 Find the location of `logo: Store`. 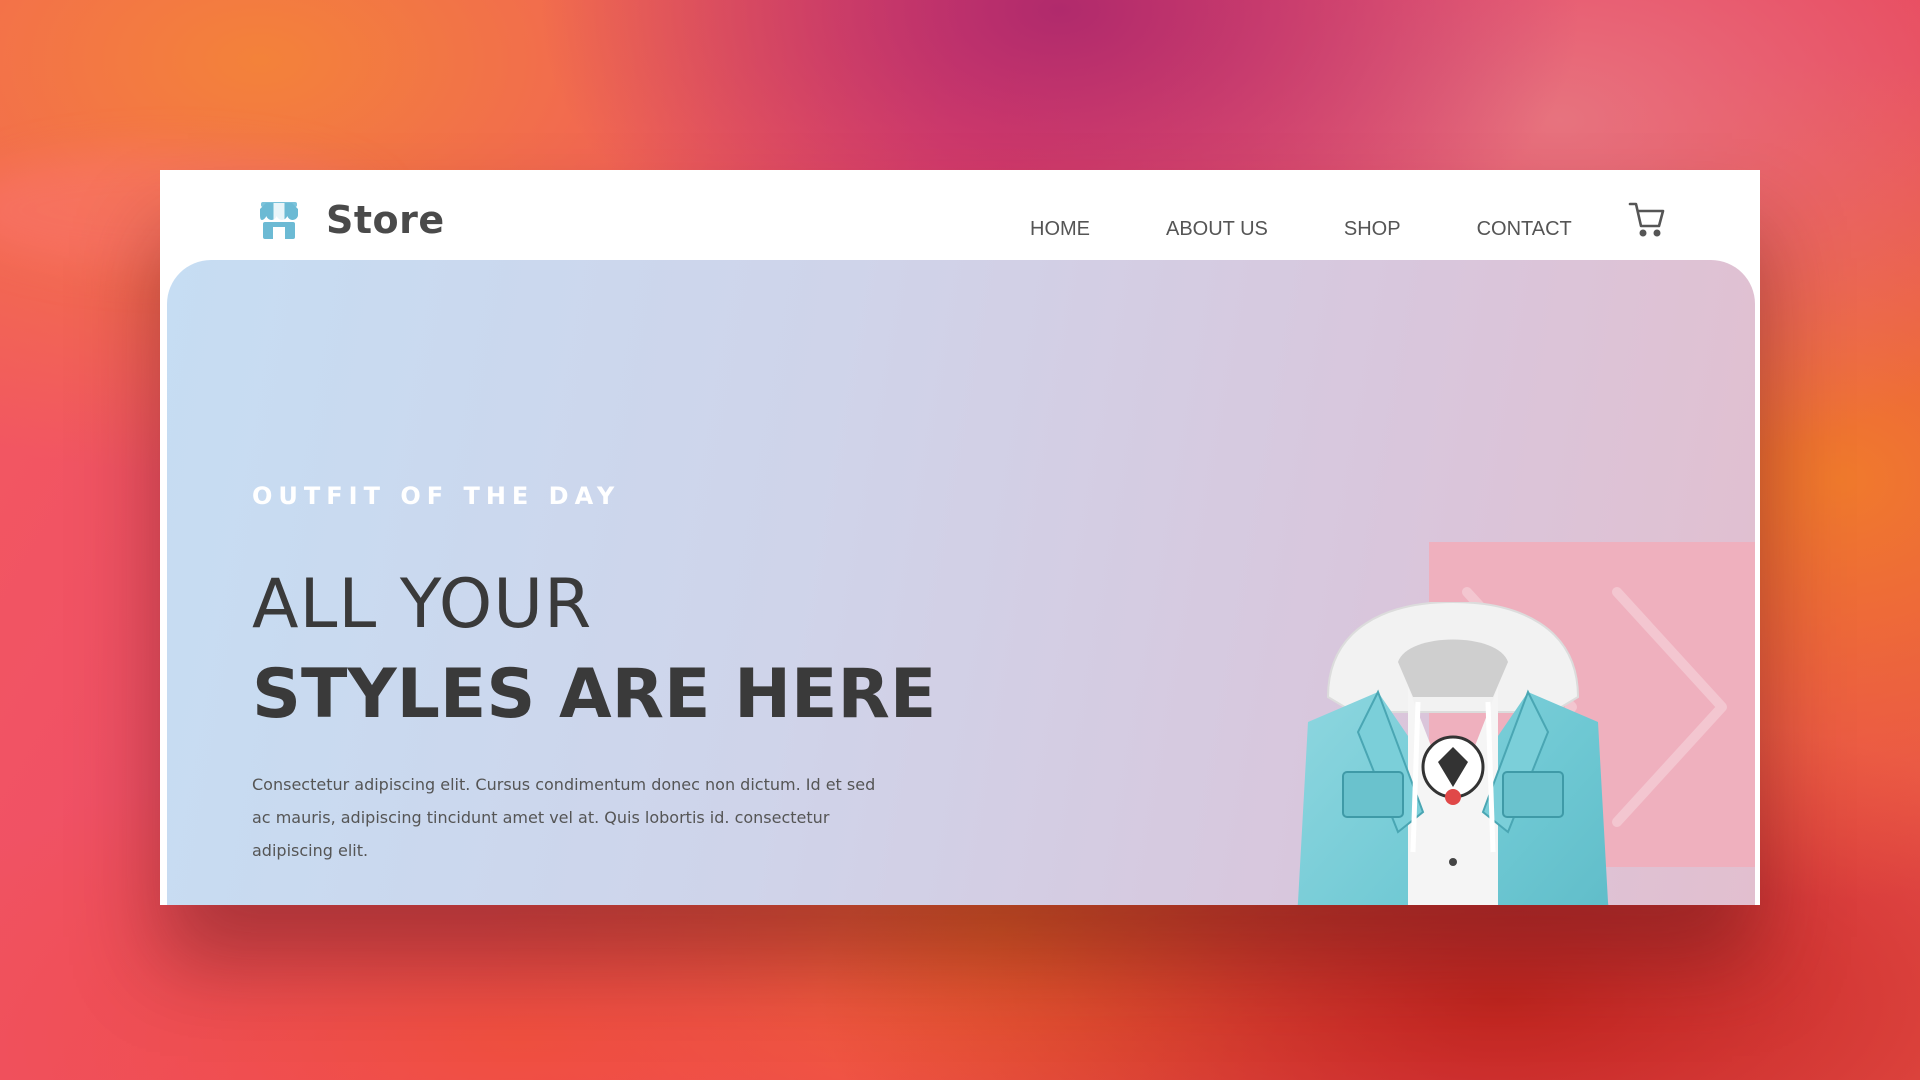

logo: Store is located at coordinates (351, 220).